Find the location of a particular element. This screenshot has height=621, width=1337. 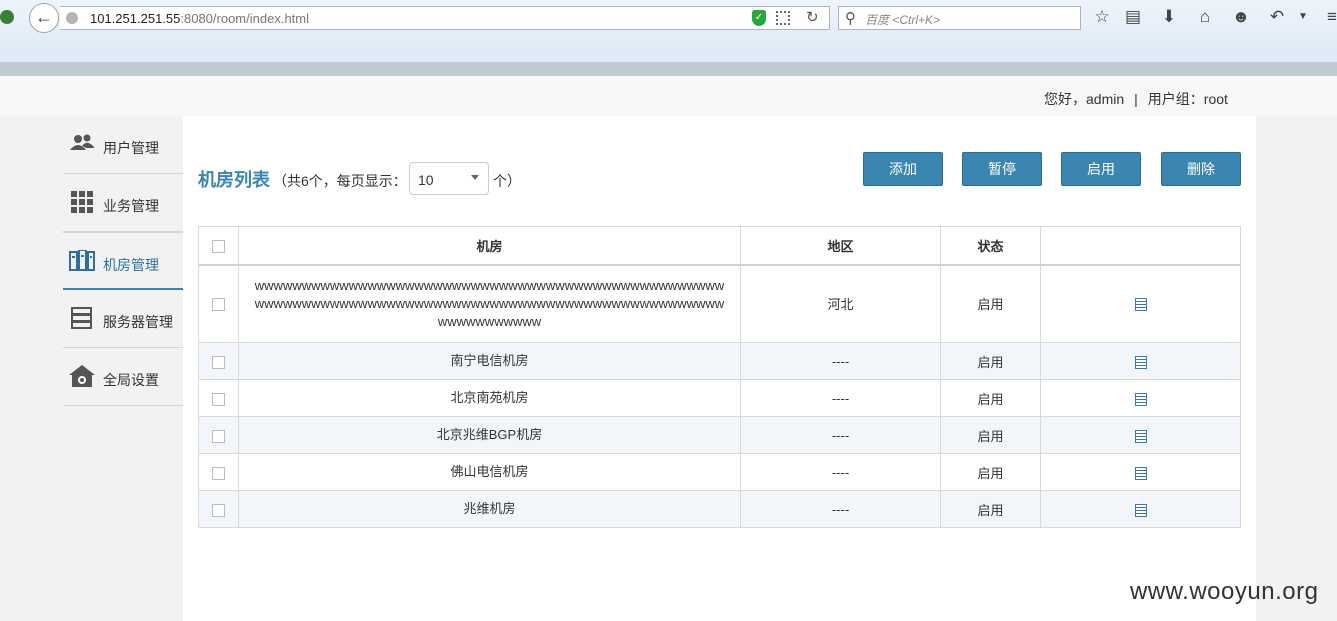

sidebar-item-label: 机房管理 is located at coordinates (131, 265).